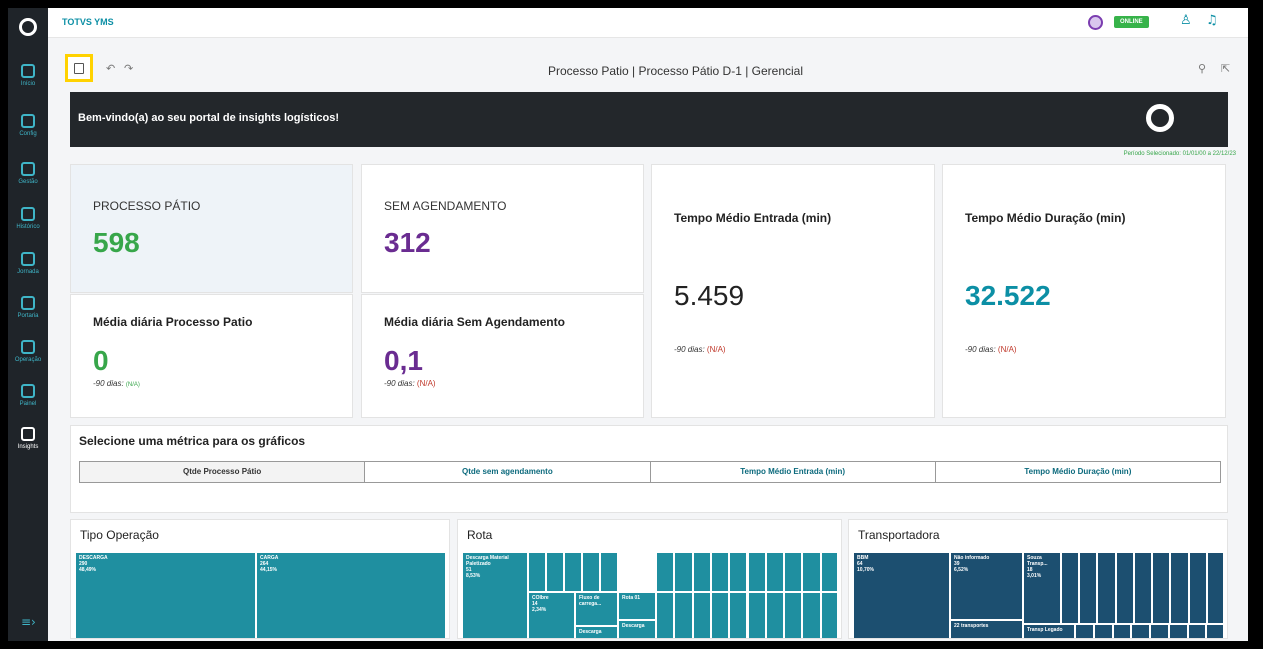  Describe the element at coordinates (28, 178) in the screenshot. I see `sidebar-item-gestao: Gestão` at that location.